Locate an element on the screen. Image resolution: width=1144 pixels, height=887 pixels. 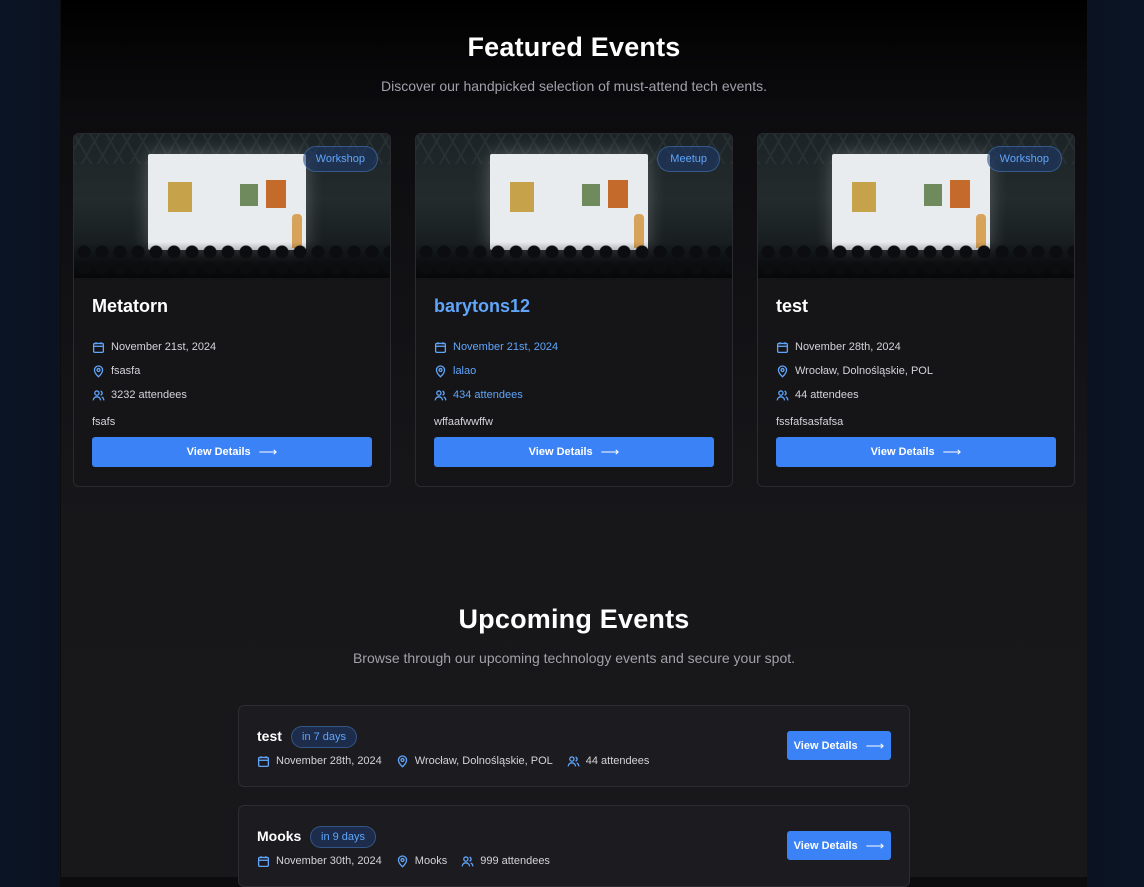
featured-title: Featured Events is located at coordinates (574, 47).